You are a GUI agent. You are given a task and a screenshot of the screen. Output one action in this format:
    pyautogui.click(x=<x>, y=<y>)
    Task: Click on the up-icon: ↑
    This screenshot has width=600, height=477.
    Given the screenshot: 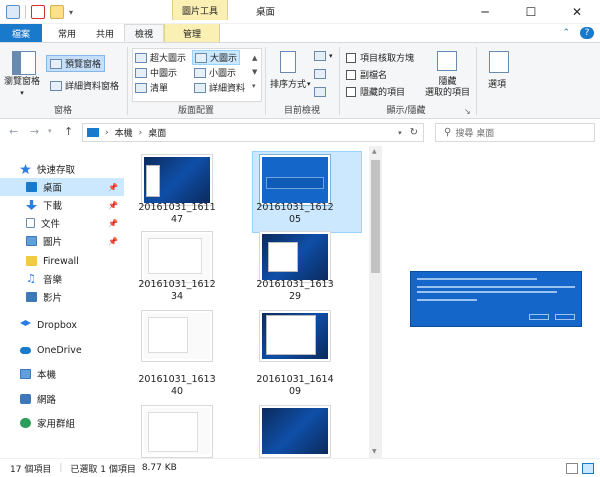 What is the action you would take?
    pyautogui.click(x=68, y=131)
    